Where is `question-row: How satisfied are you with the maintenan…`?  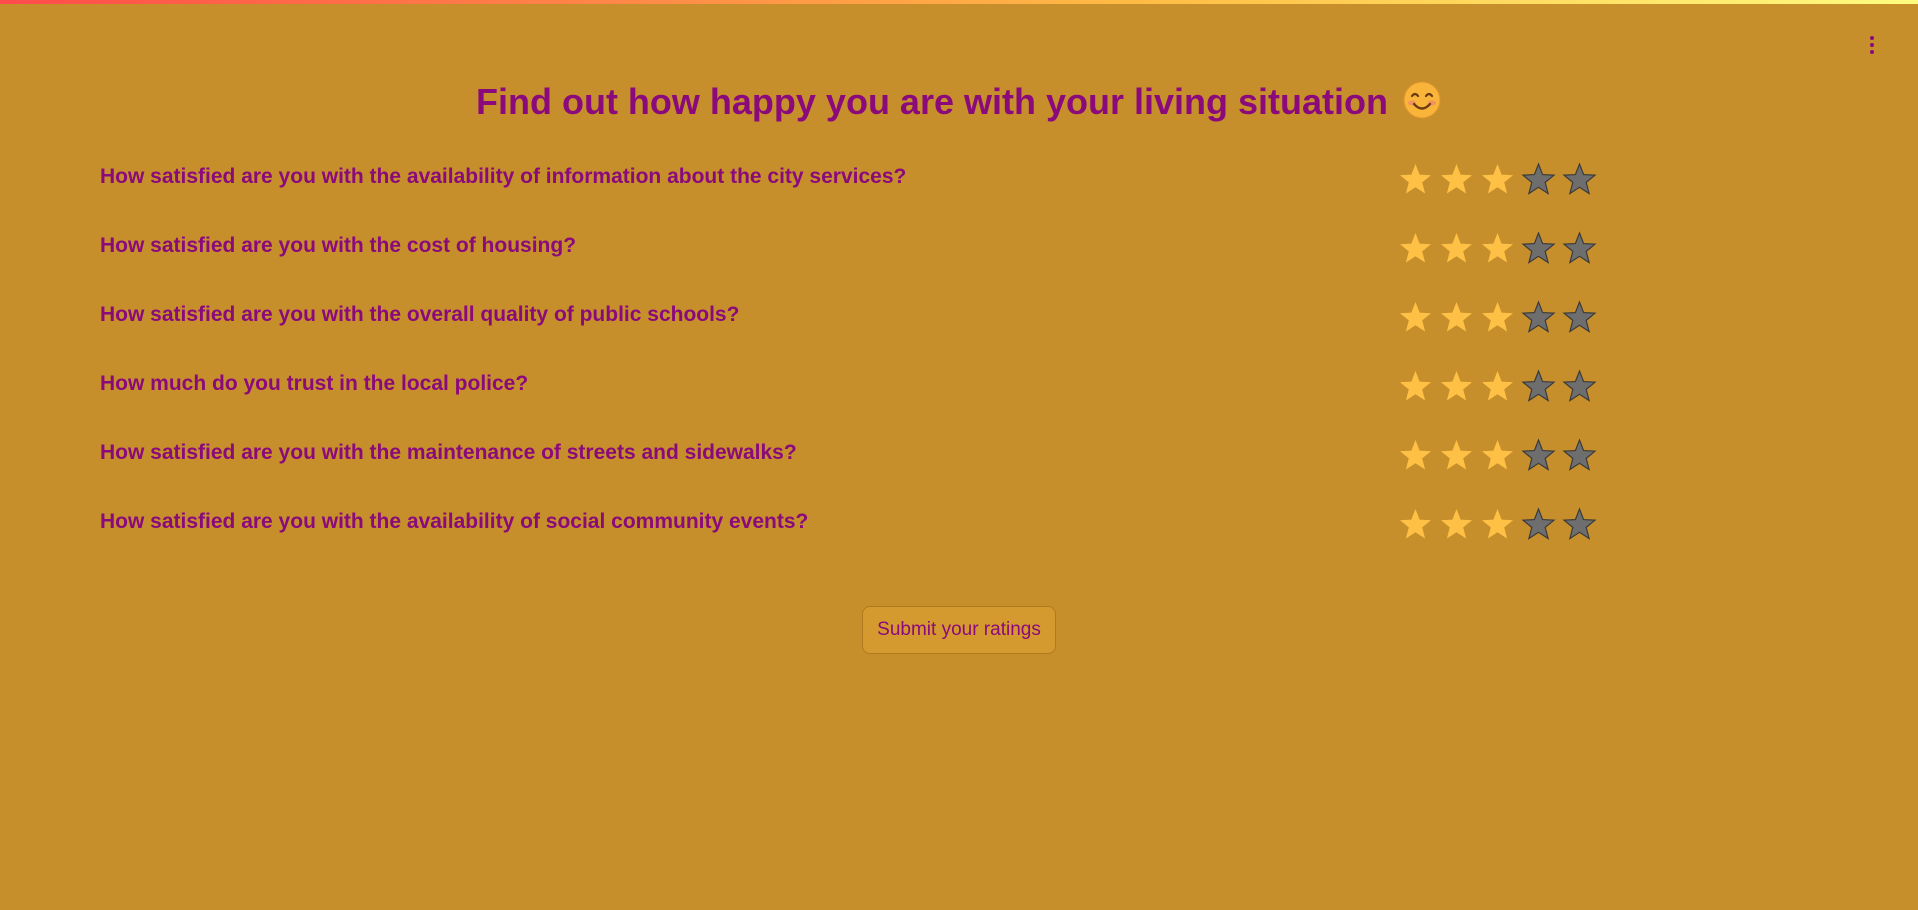 question-row: How satisfied are you with the maintenan… is located at coordinates (850, 468).